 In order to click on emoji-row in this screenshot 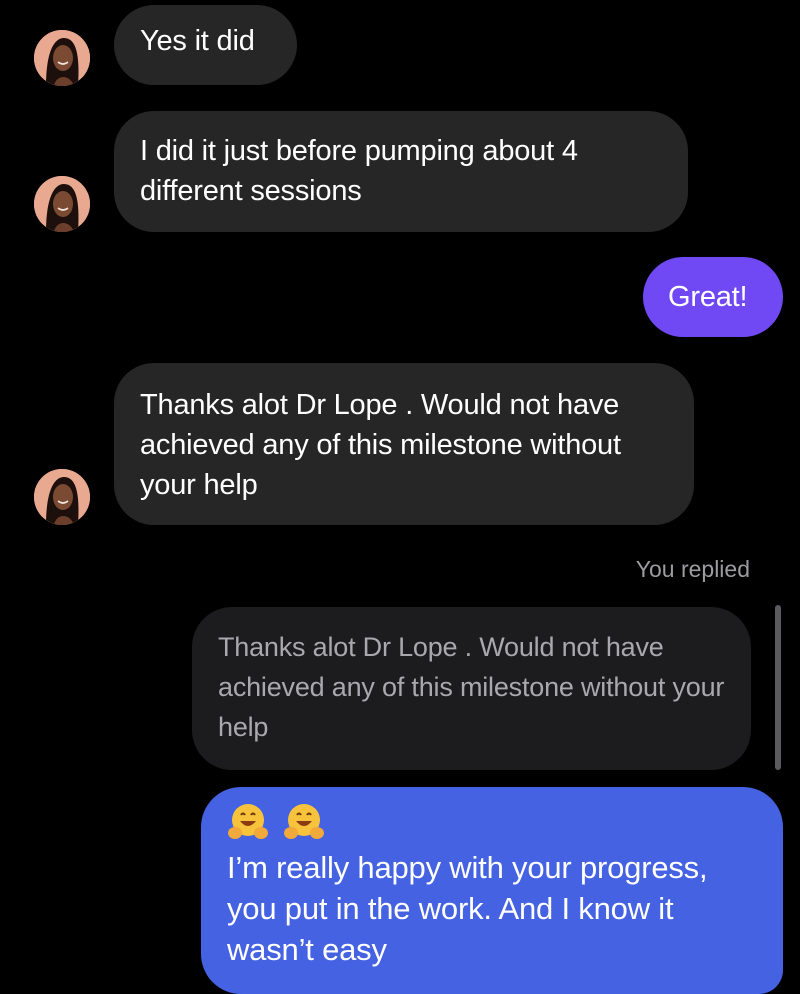, I will do `click(492, 823)`.